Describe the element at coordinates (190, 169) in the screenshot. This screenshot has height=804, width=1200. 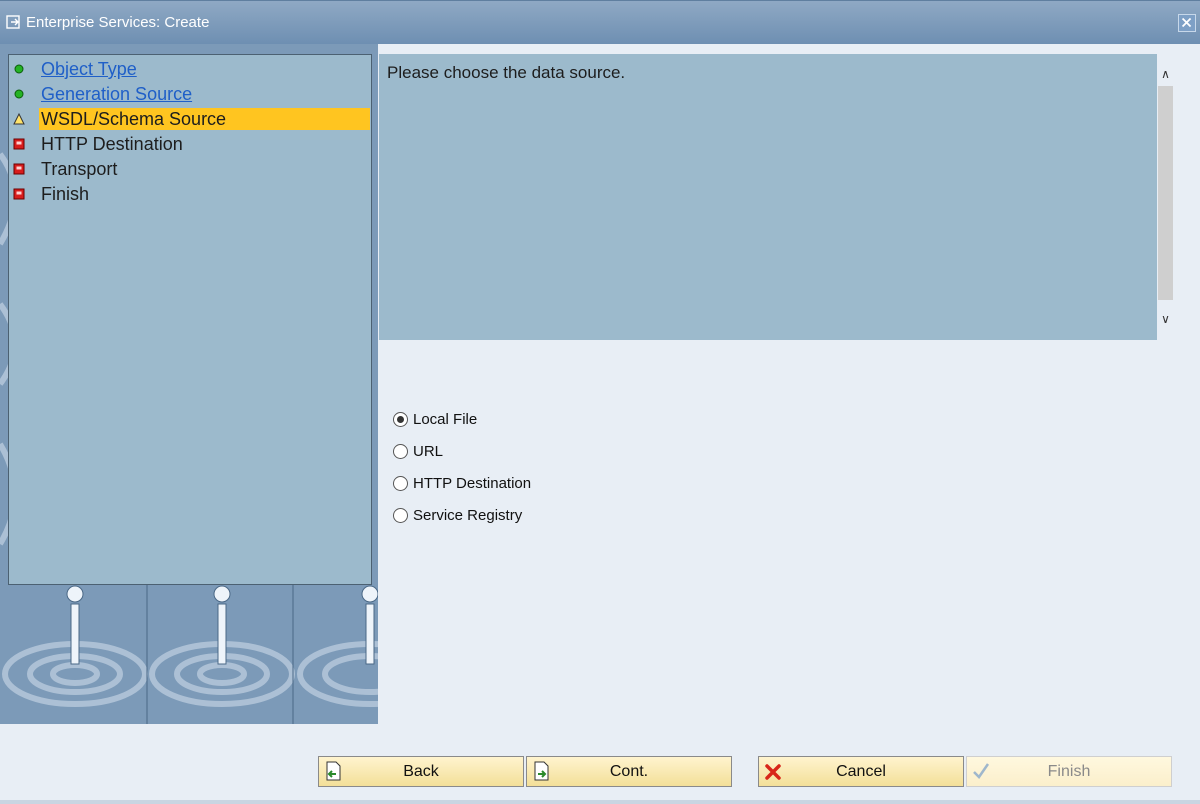
I see `step-transport: Transport` at that location.